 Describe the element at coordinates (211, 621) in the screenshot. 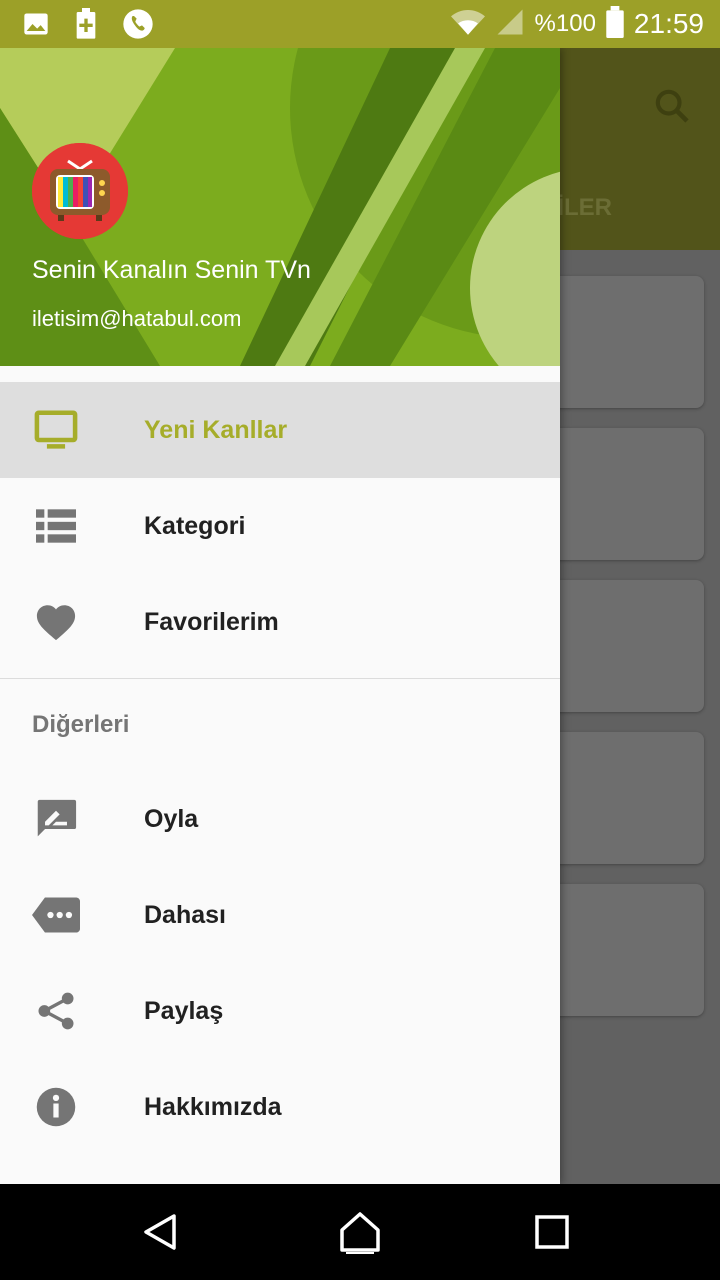

I see `menu-item-label: Favorilerim` at that location.